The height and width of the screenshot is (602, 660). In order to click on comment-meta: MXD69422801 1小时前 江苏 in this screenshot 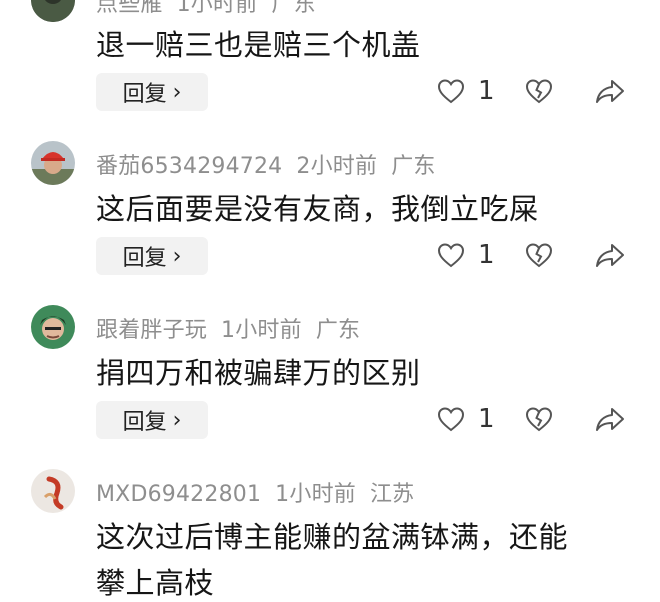, I will do `click(262, 492)`.